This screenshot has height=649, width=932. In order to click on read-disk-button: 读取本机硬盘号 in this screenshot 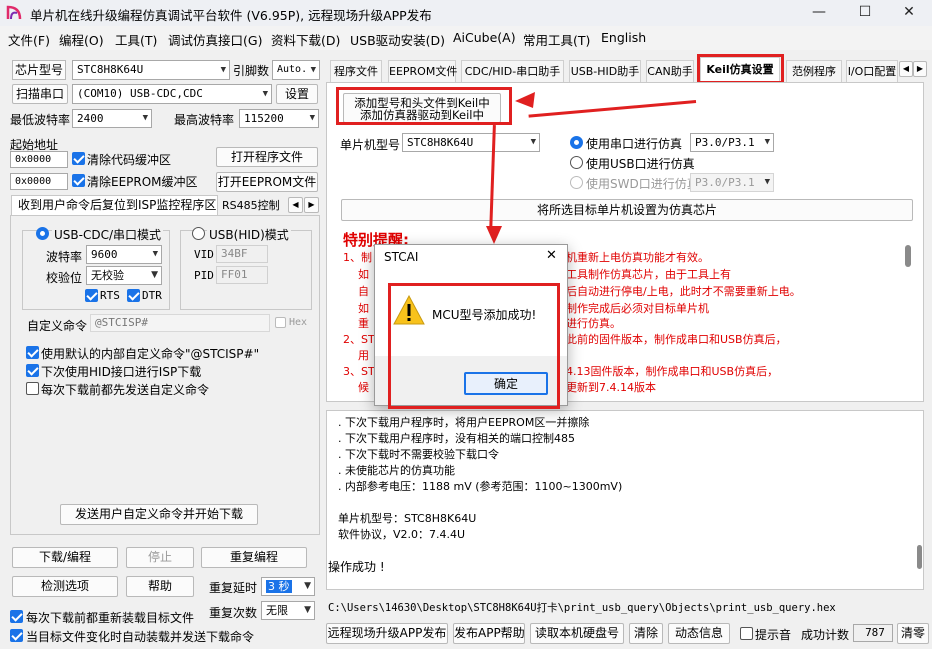, I will do `click(577, 633)`.